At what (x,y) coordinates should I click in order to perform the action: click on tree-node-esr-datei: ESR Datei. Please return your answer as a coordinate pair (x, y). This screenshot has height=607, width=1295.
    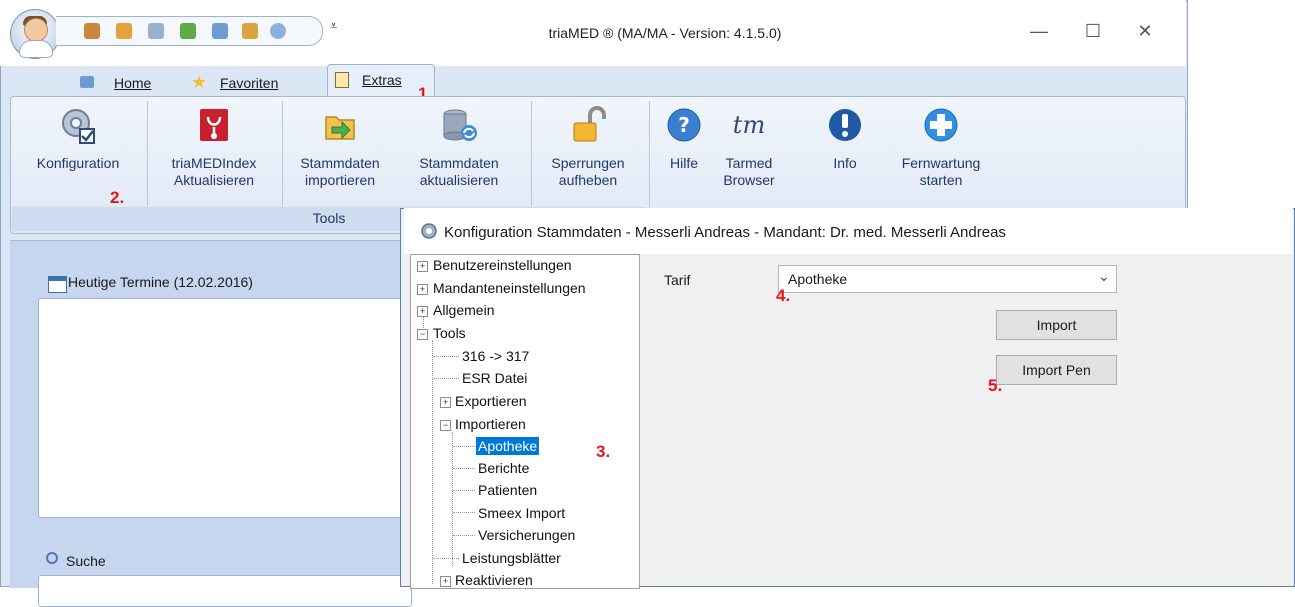
    Looking at the image, I should click on (494, 378).